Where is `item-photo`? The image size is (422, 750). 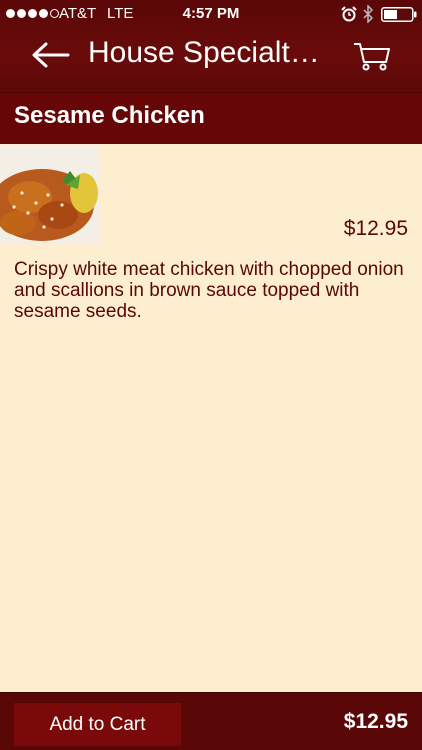
item-photo is located at coordinates (50, 194).